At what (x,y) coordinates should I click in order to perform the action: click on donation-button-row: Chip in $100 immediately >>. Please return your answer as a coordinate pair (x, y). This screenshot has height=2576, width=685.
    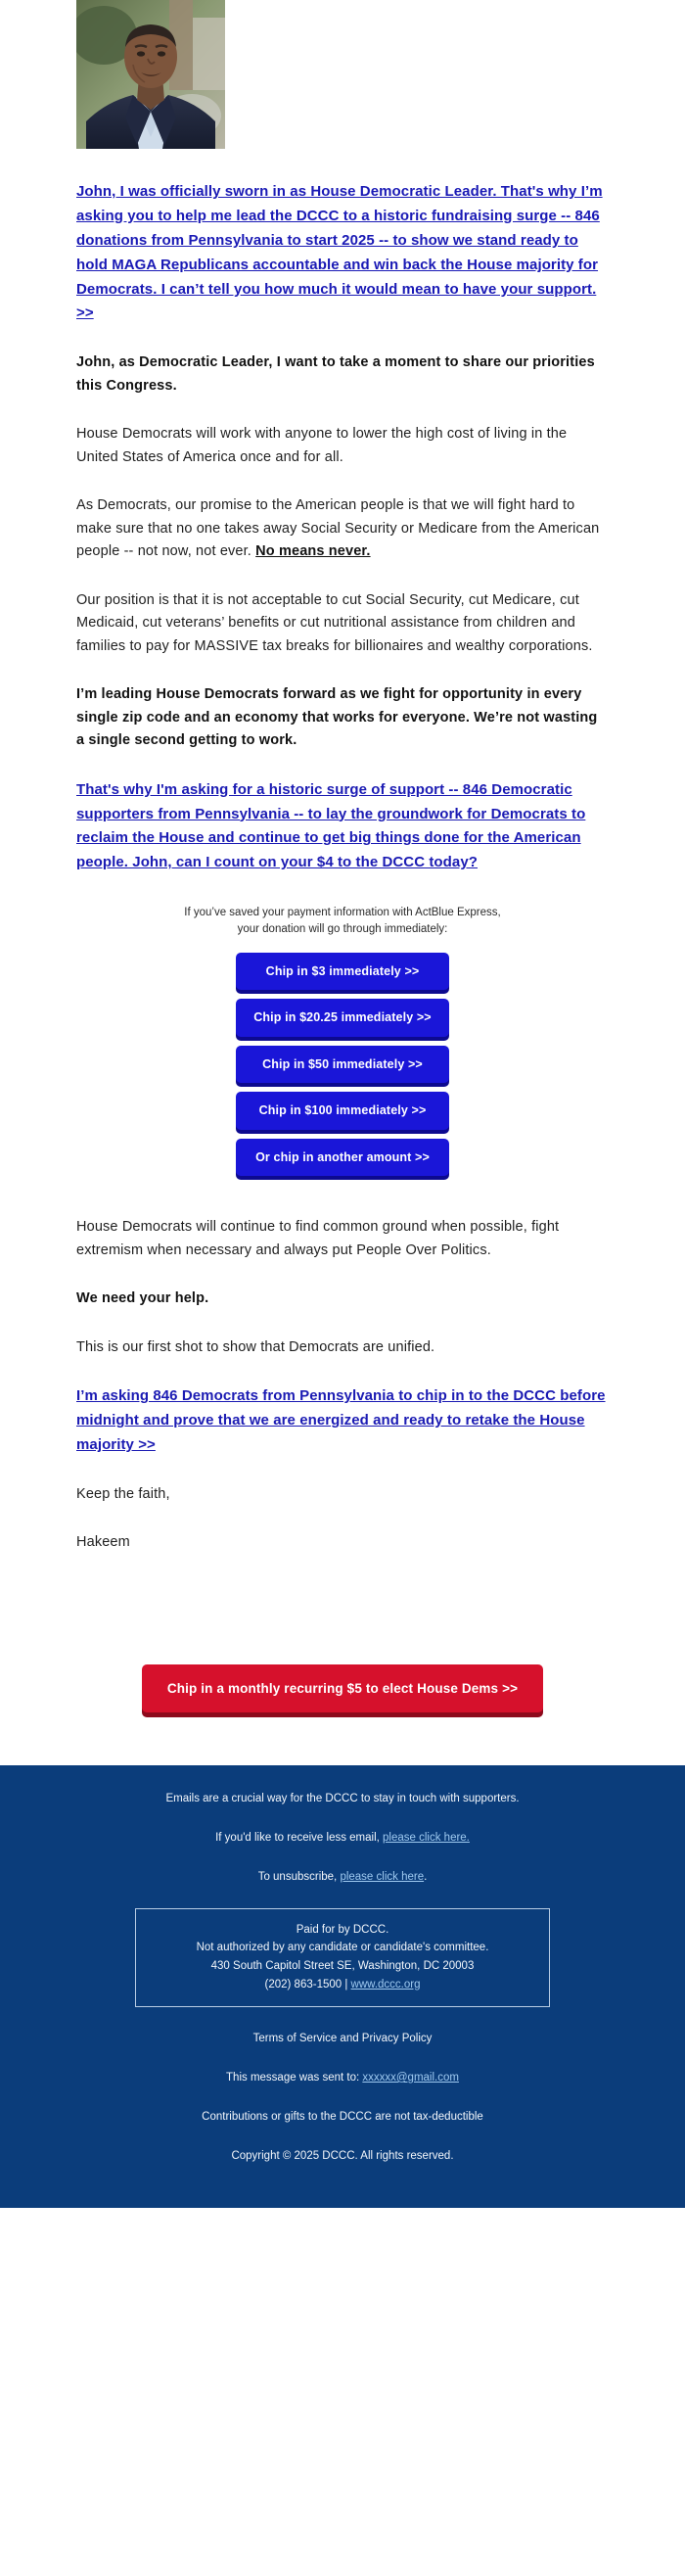
    Looking at the image, I should click on (343, 1111).